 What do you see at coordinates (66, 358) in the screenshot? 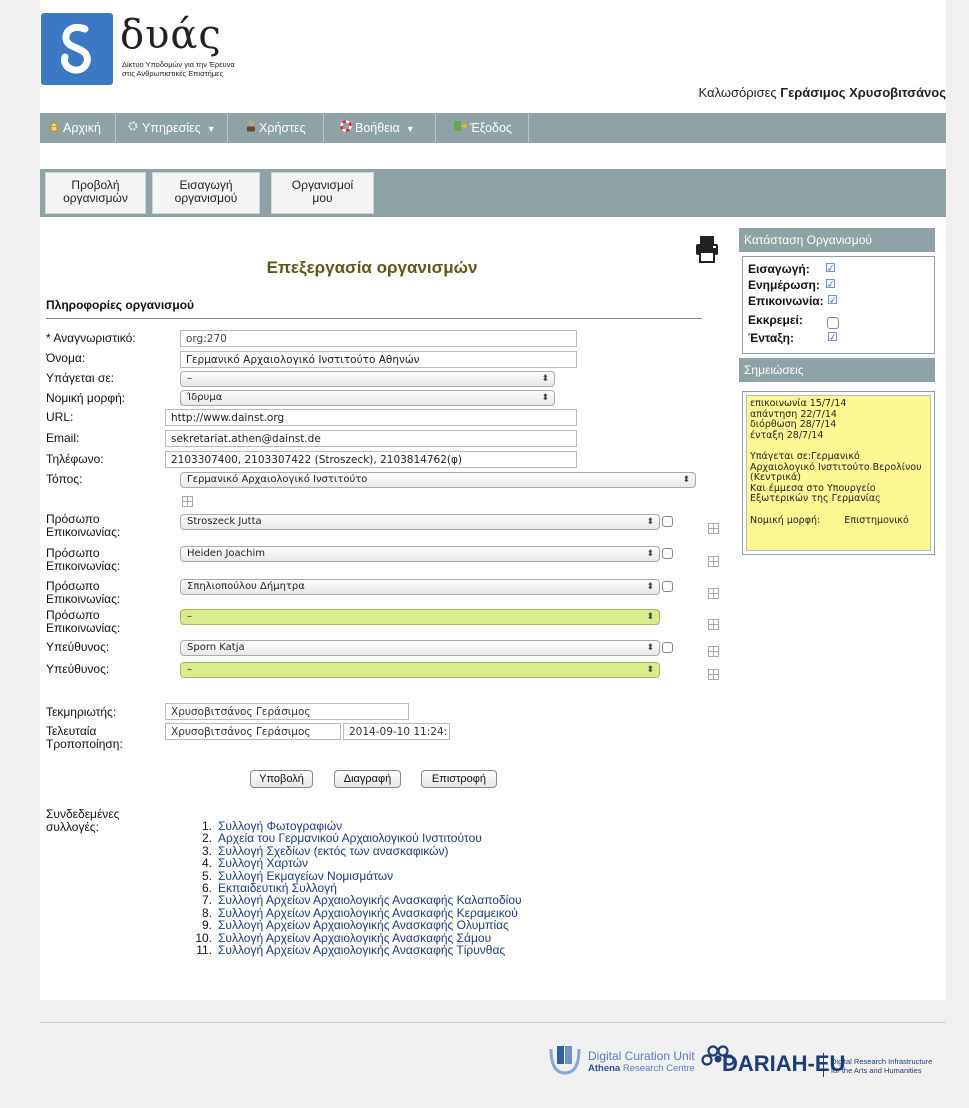
I see `name-label: Όνομα:` at bounding box center [66, 358].